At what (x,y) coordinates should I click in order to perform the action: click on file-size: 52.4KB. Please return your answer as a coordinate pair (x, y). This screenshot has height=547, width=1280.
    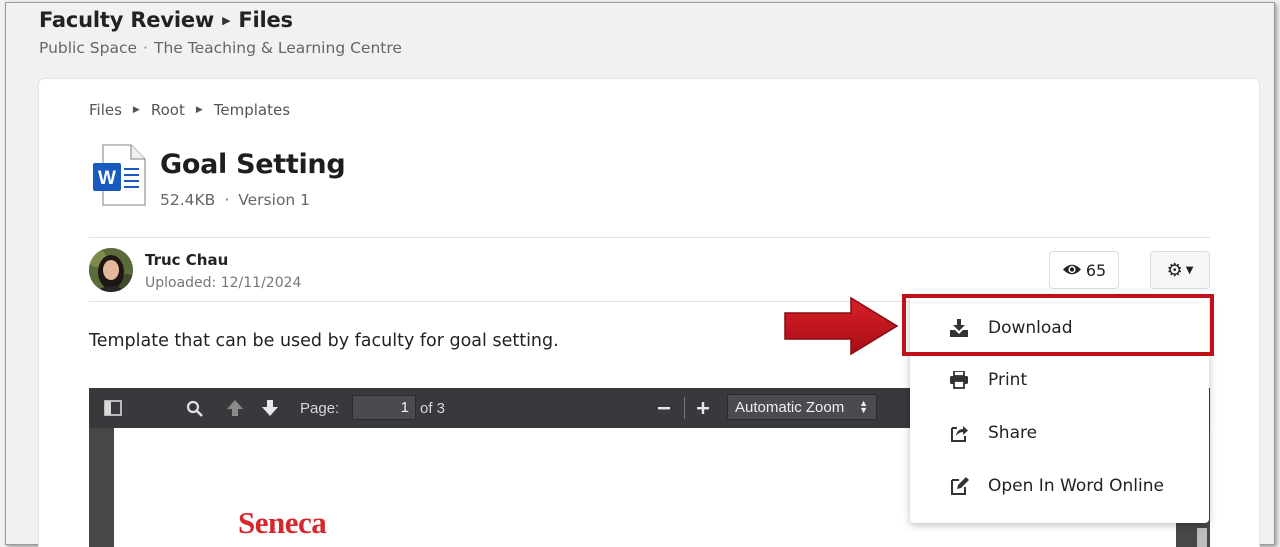
    Looking at the image, I should click on (188, 200).